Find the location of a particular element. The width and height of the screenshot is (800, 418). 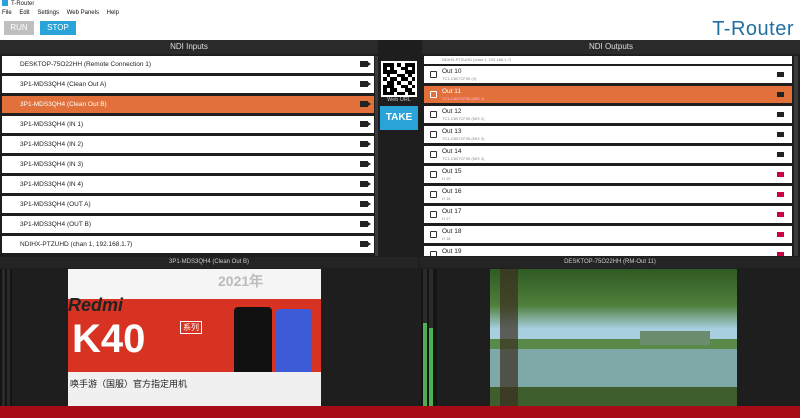

output-row-partial: NDIHX-PTZUHD (chan 1, 192.168.1.7) is located at coordinates (608, 60).